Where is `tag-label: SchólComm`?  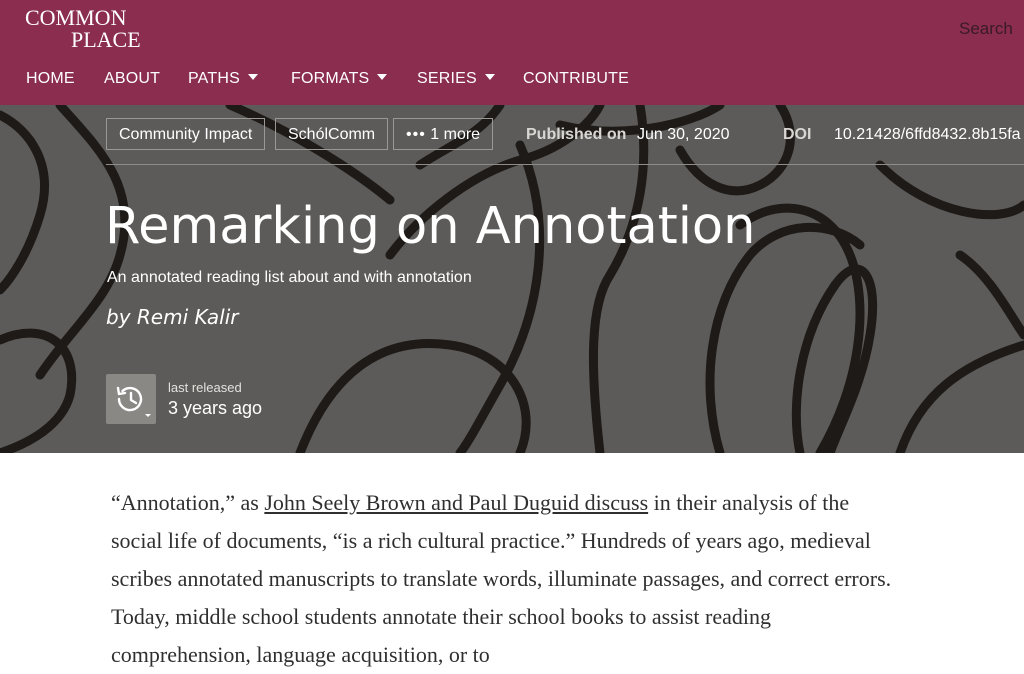 tag-label: SchólComm is located at coordinates (332, 134).